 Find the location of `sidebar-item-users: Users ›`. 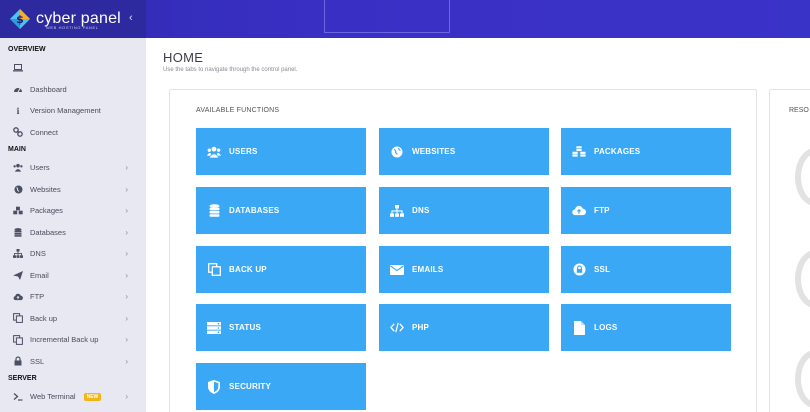

sidebar-item-users: Users › is located at coordinates (73, 168).